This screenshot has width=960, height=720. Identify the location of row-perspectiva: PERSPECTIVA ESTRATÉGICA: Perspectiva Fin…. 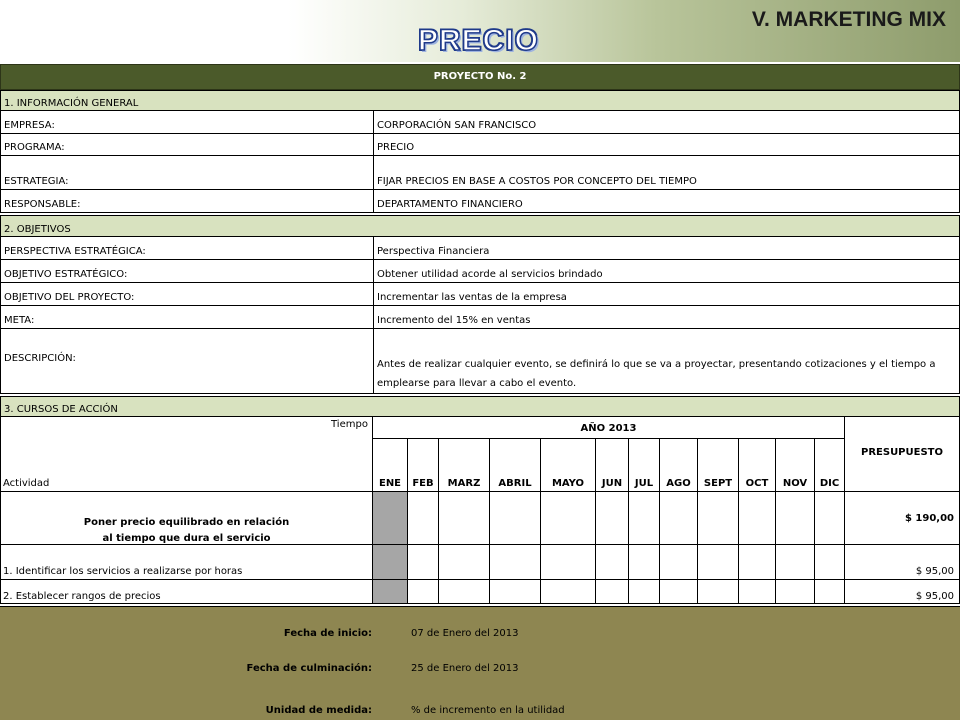
(480, 248).